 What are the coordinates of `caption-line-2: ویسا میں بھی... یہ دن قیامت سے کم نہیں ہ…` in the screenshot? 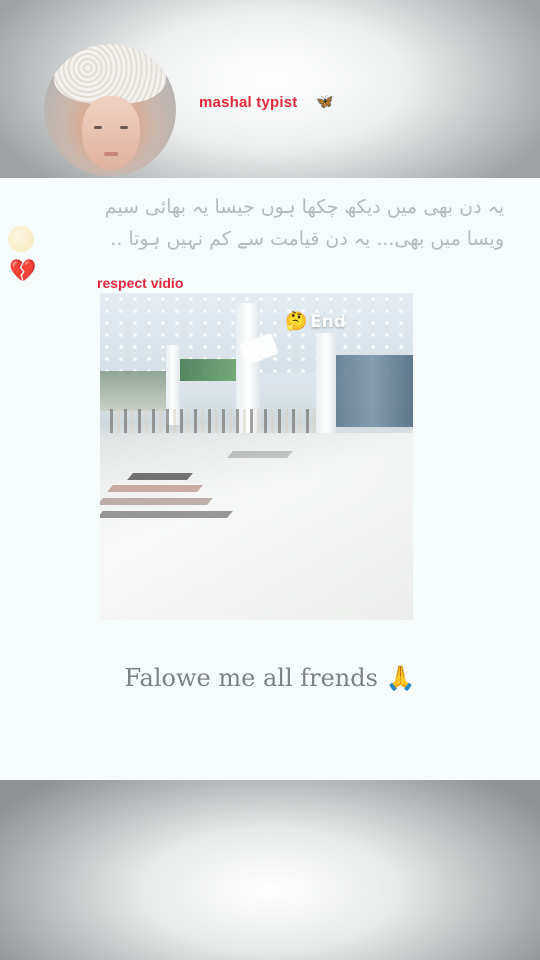 It's located at (307, 239).